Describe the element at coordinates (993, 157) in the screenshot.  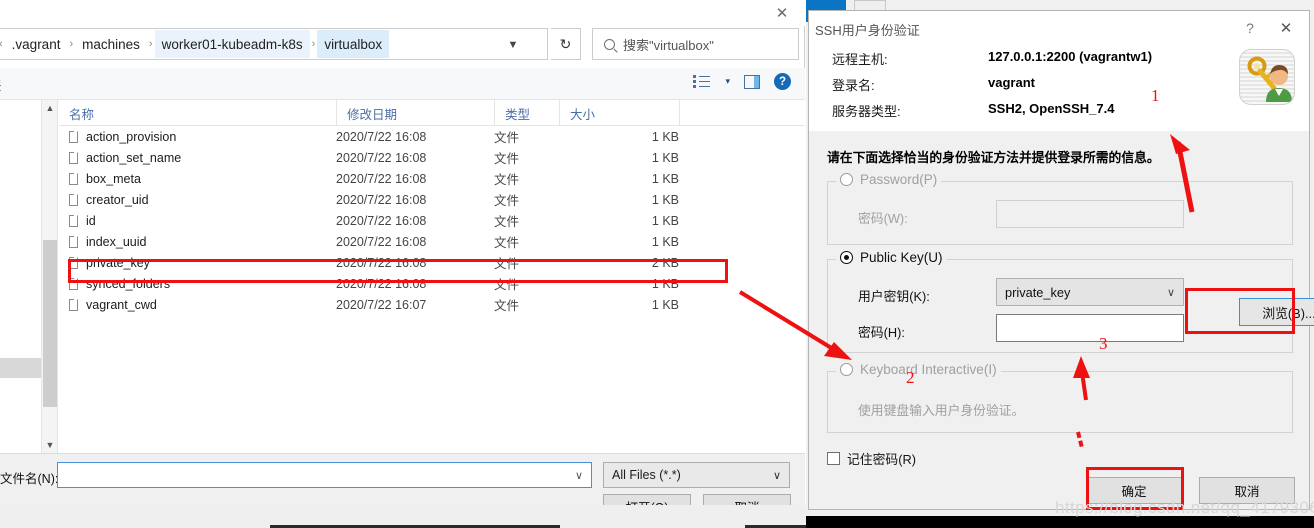
I see `auth-prompt: 请在下面选择恰当的身份验证方法并提供登录所需的信息。` at that location.